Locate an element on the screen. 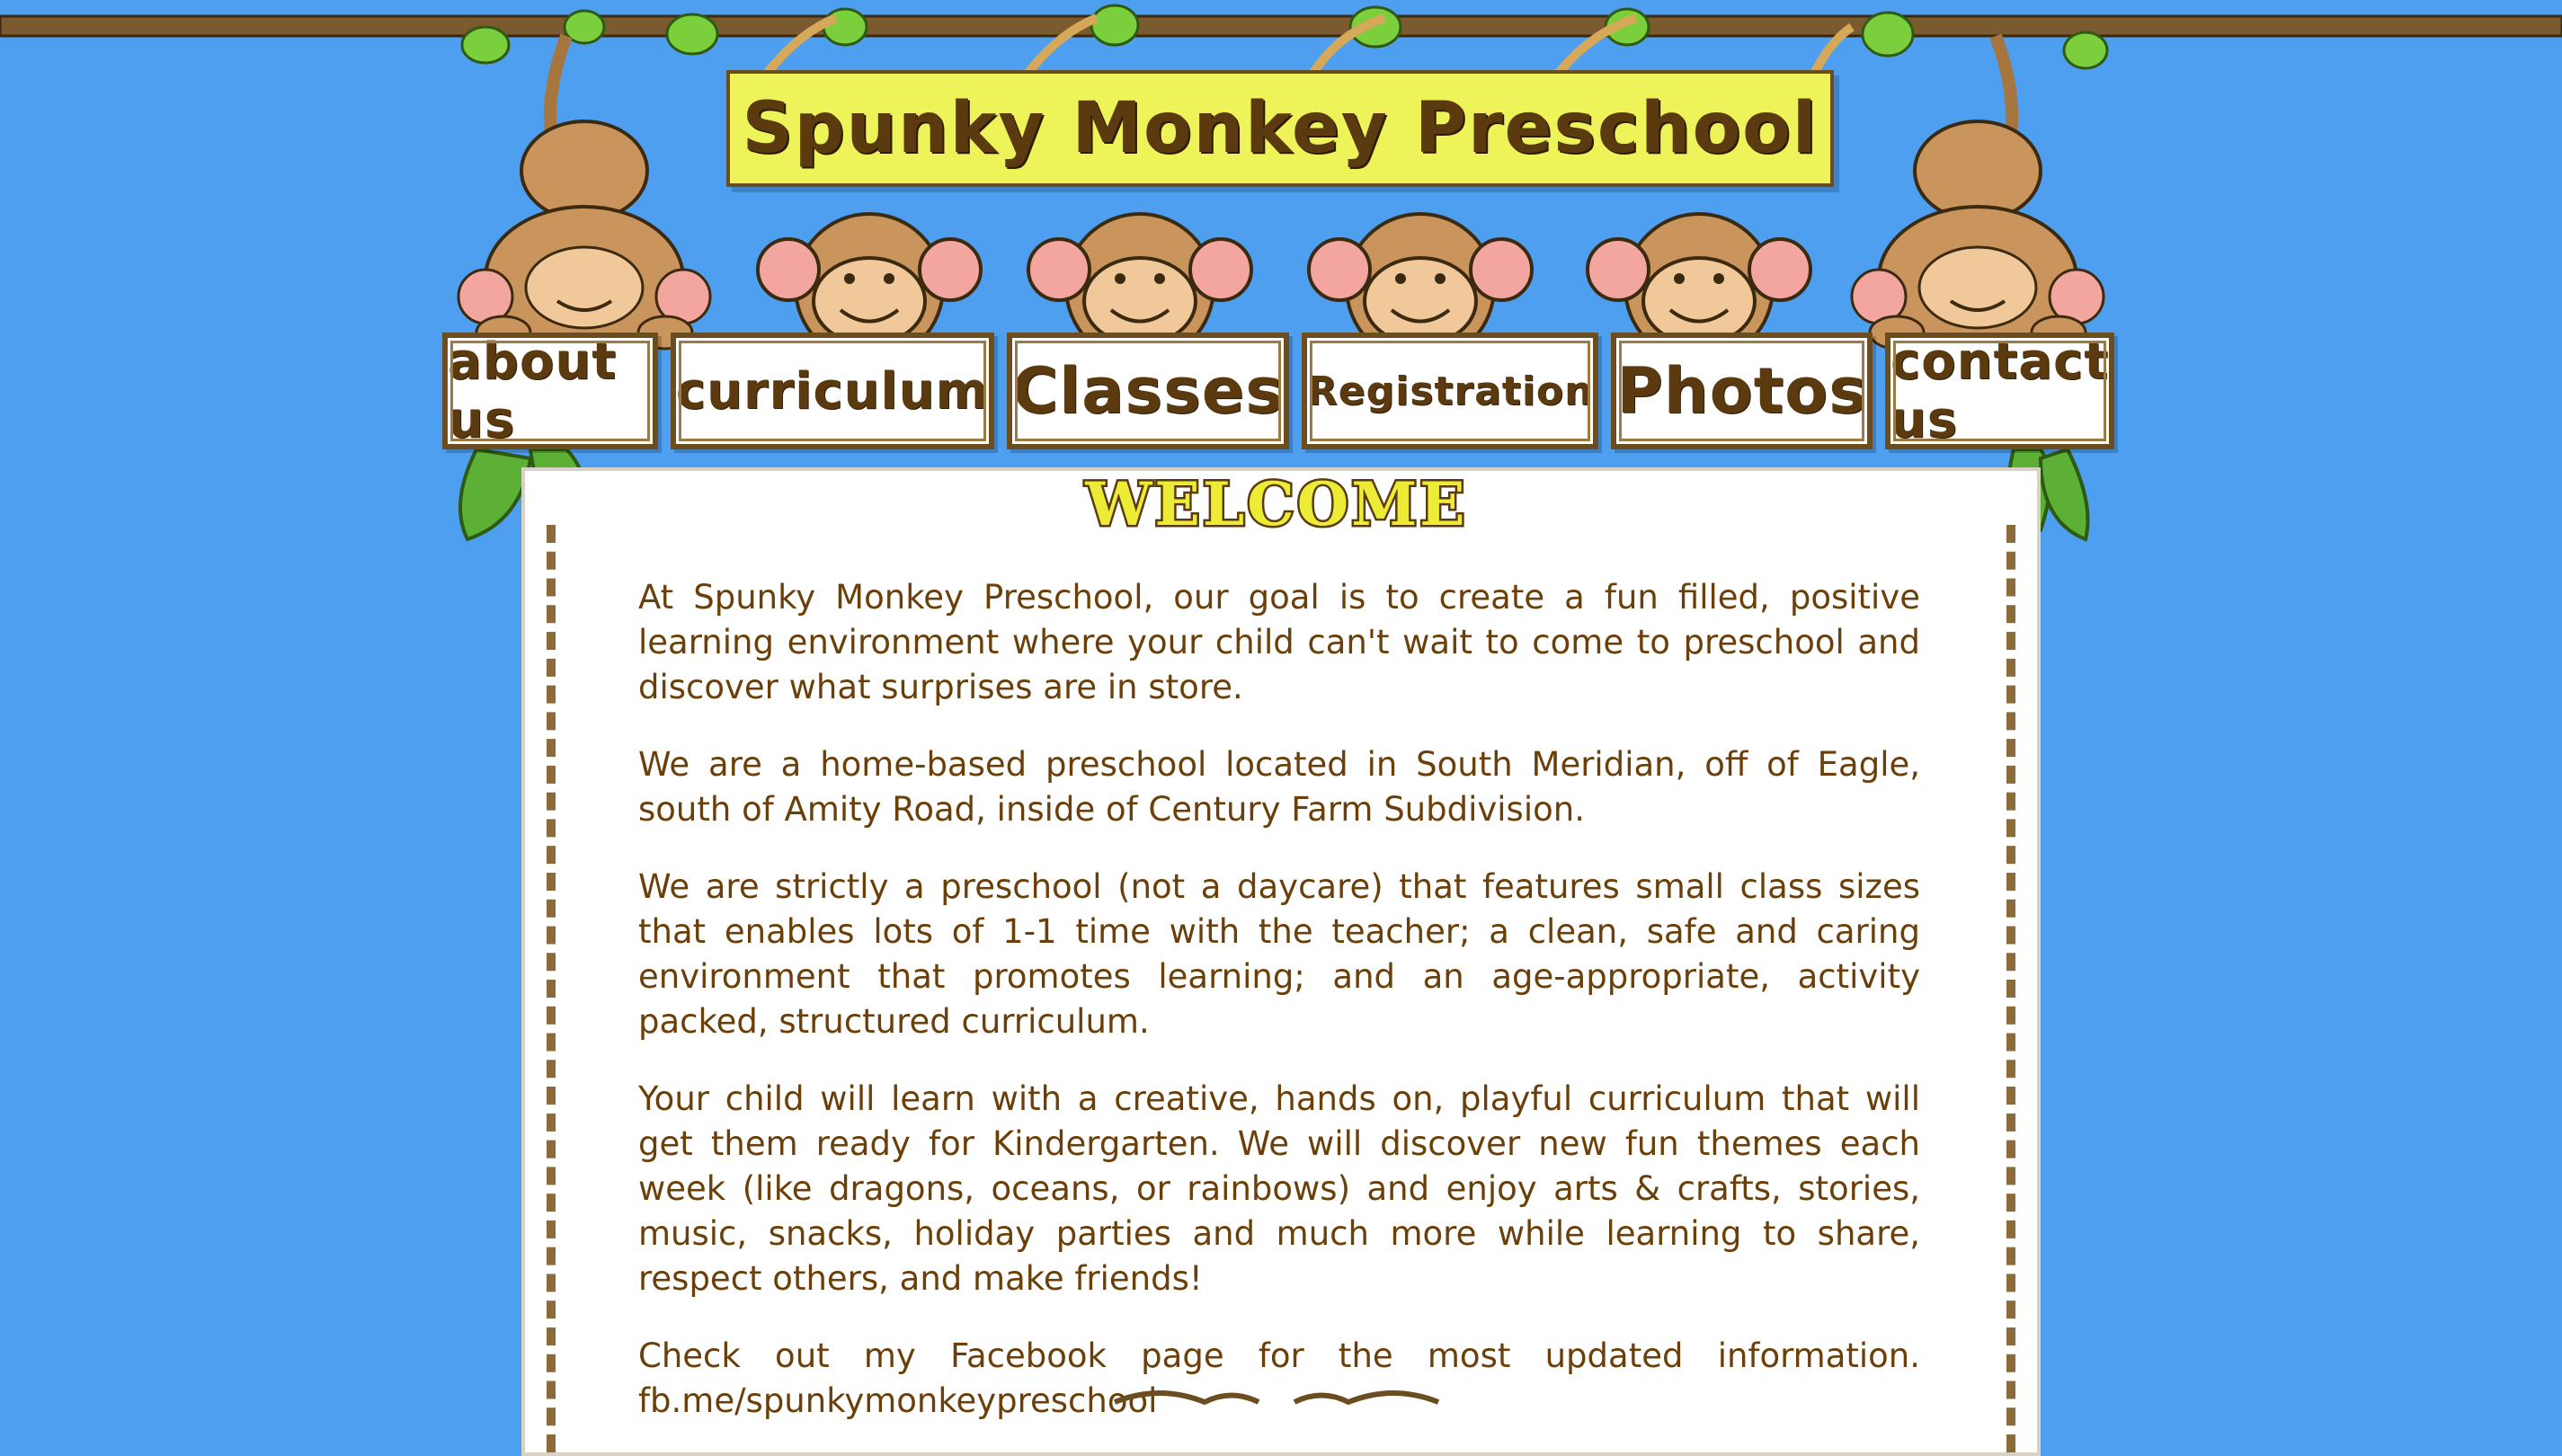 This screenshot has width=2562, height=1456. monkey-left-hanging is located at coordinates (584, 193).